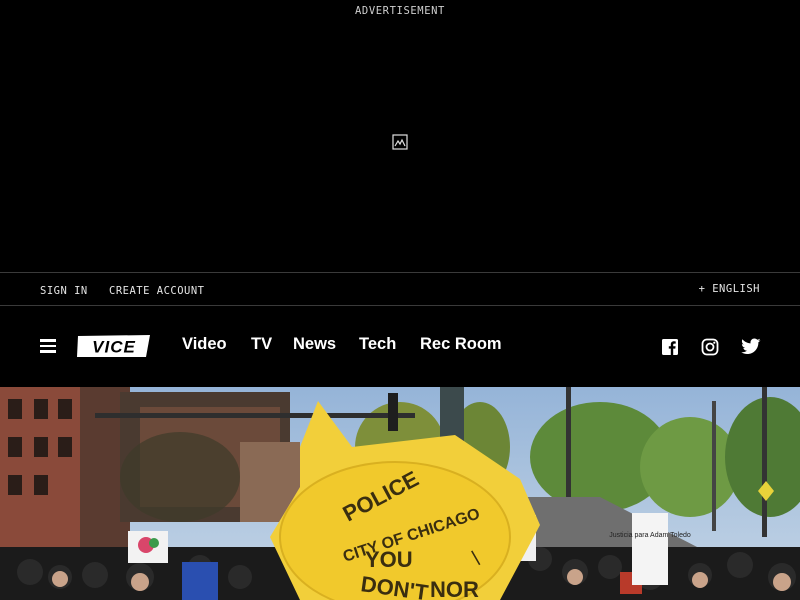 This screenshot has height=600, width=800. I want to click on advertisement-label: ADVERTISEMENT, so click(400, 11).